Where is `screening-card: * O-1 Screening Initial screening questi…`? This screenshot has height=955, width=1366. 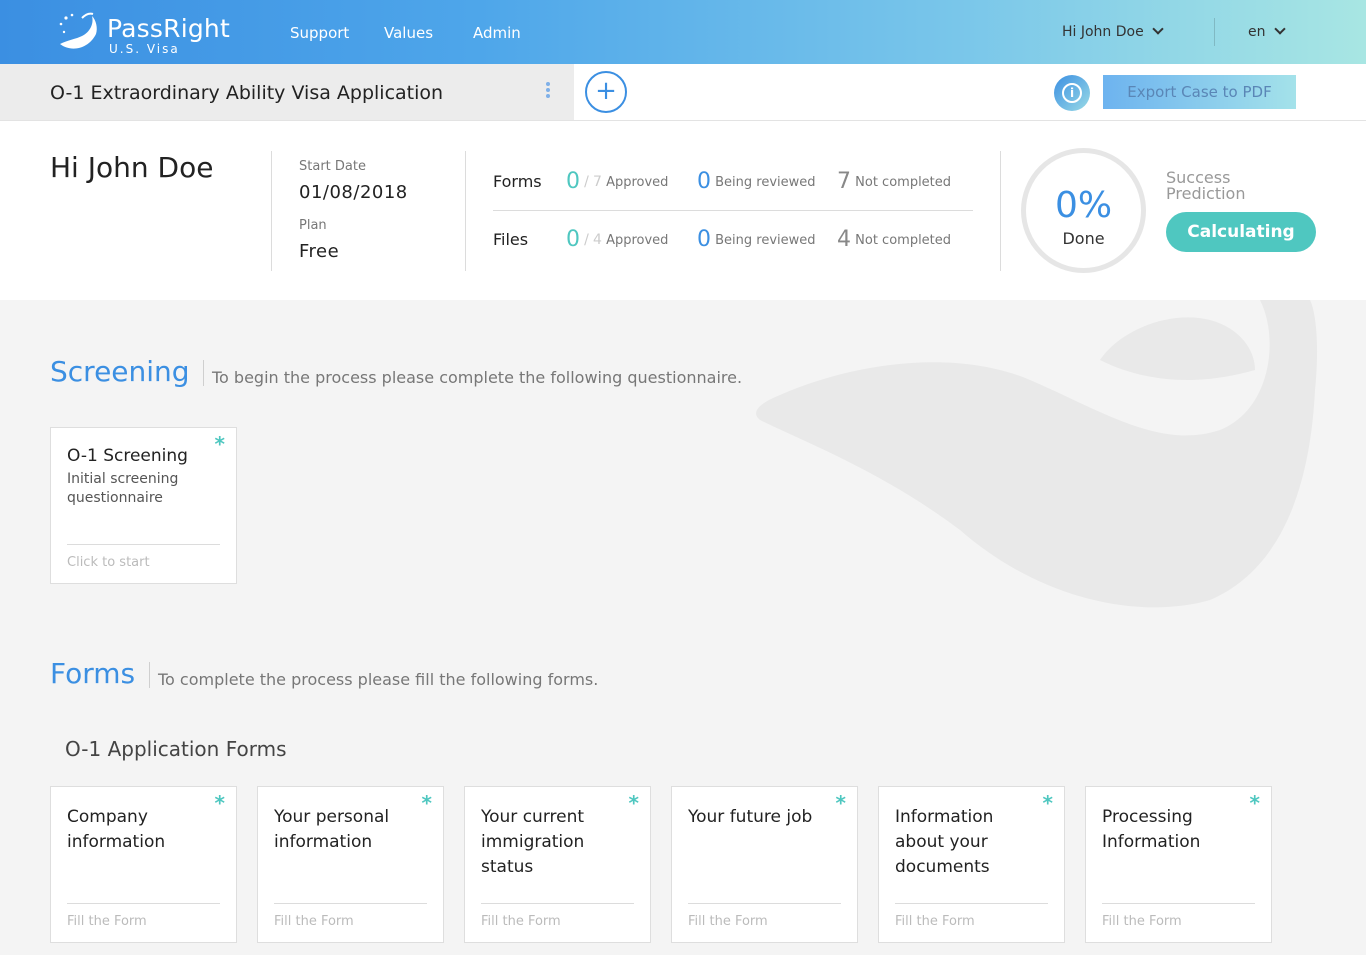 screening-card: * O-1 Screening Initial screening questi… is located at coordinates (143, 505).